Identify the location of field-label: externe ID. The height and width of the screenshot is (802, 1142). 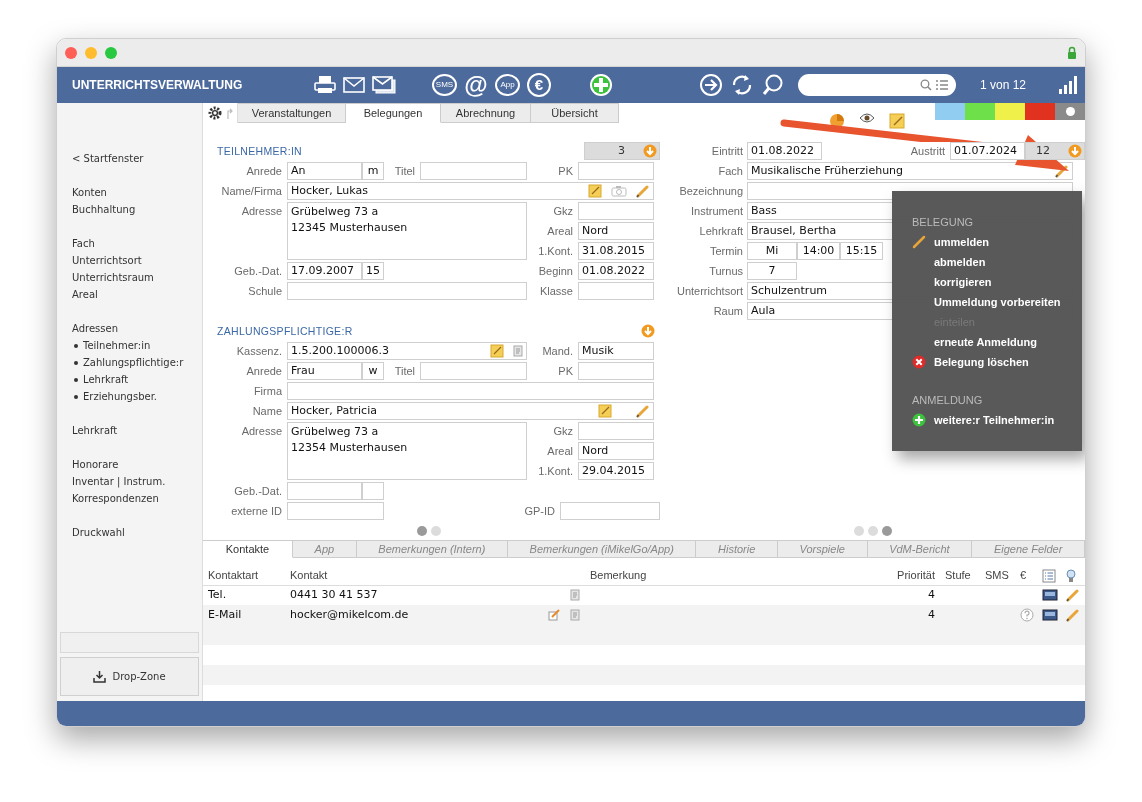
(256, 511).